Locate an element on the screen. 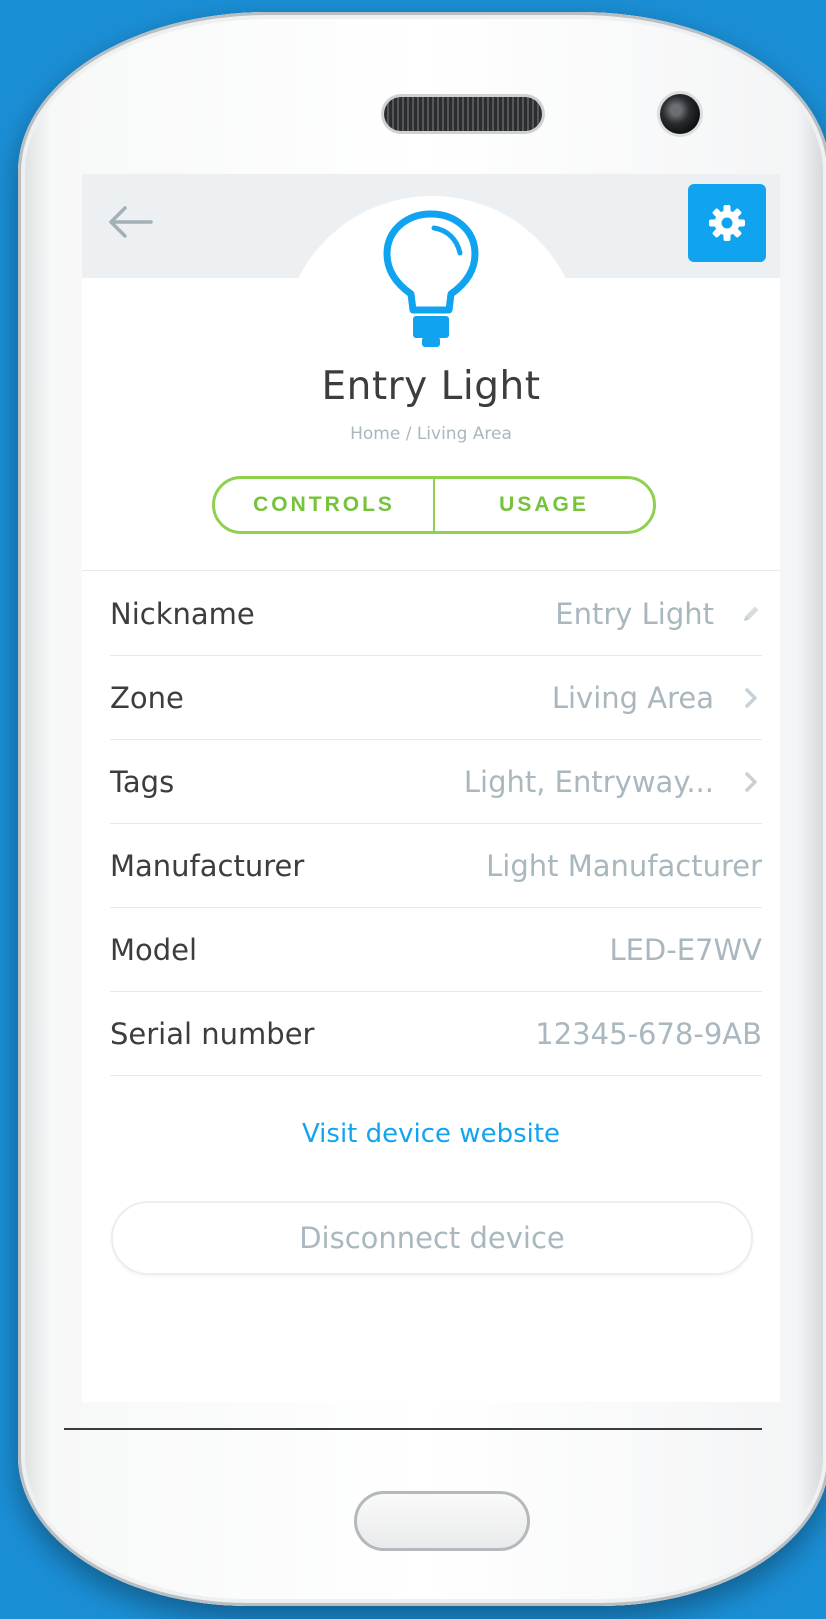 The image size is (826, 1619). row-label: Manufacturer is located at coordinates (207, 865).